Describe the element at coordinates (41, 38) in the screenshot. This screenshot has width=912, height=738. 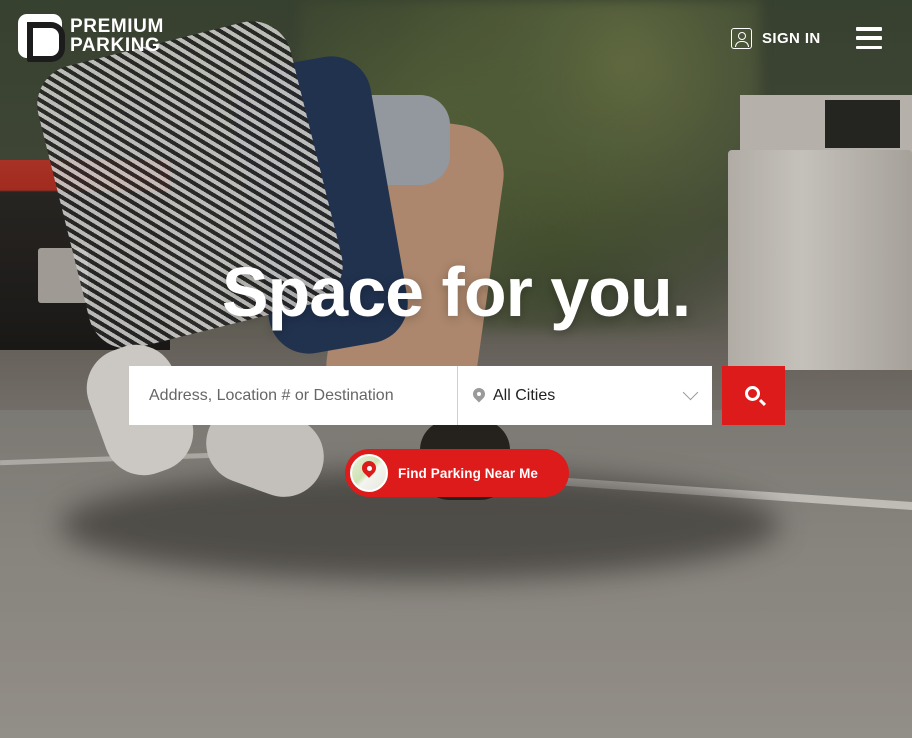
I see `parking-p-icon` at that location.